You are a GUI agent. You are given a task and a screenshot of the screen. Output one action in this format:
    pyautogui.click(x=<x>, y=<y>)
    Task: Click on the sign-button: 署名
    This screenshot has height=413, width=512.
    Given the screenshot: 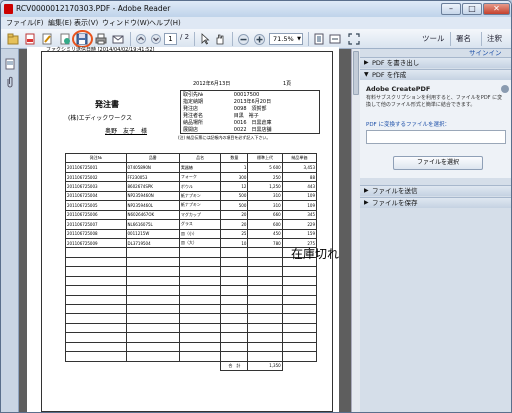 What is the action you would take?
    pyautogui.click(x=463, y=38)
    